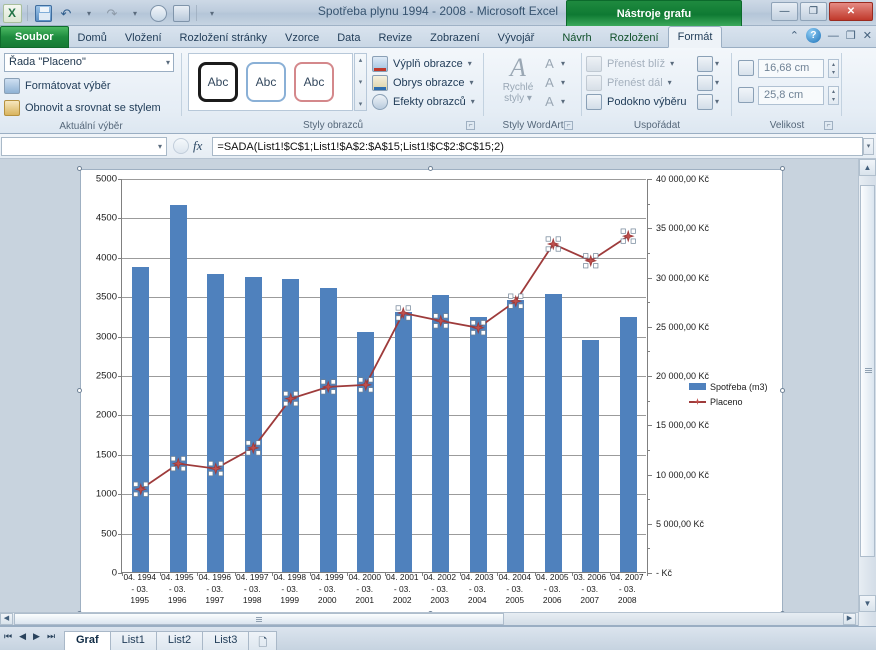 This screenshot has height=650, width=876. I want to click on shape-style-preview-2: Abc, so click(266, 82).